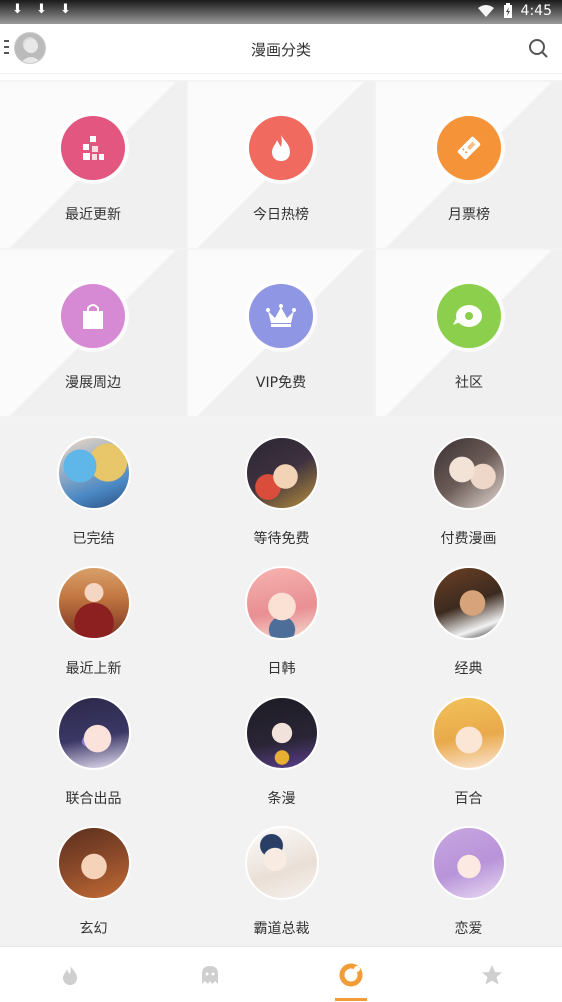 This screenshot has width=562, height=1002. What do you see at coordinates (93, 383) in the screenshot?
I see `feature-label: 漫展周边` at bounding box center [93, 383].